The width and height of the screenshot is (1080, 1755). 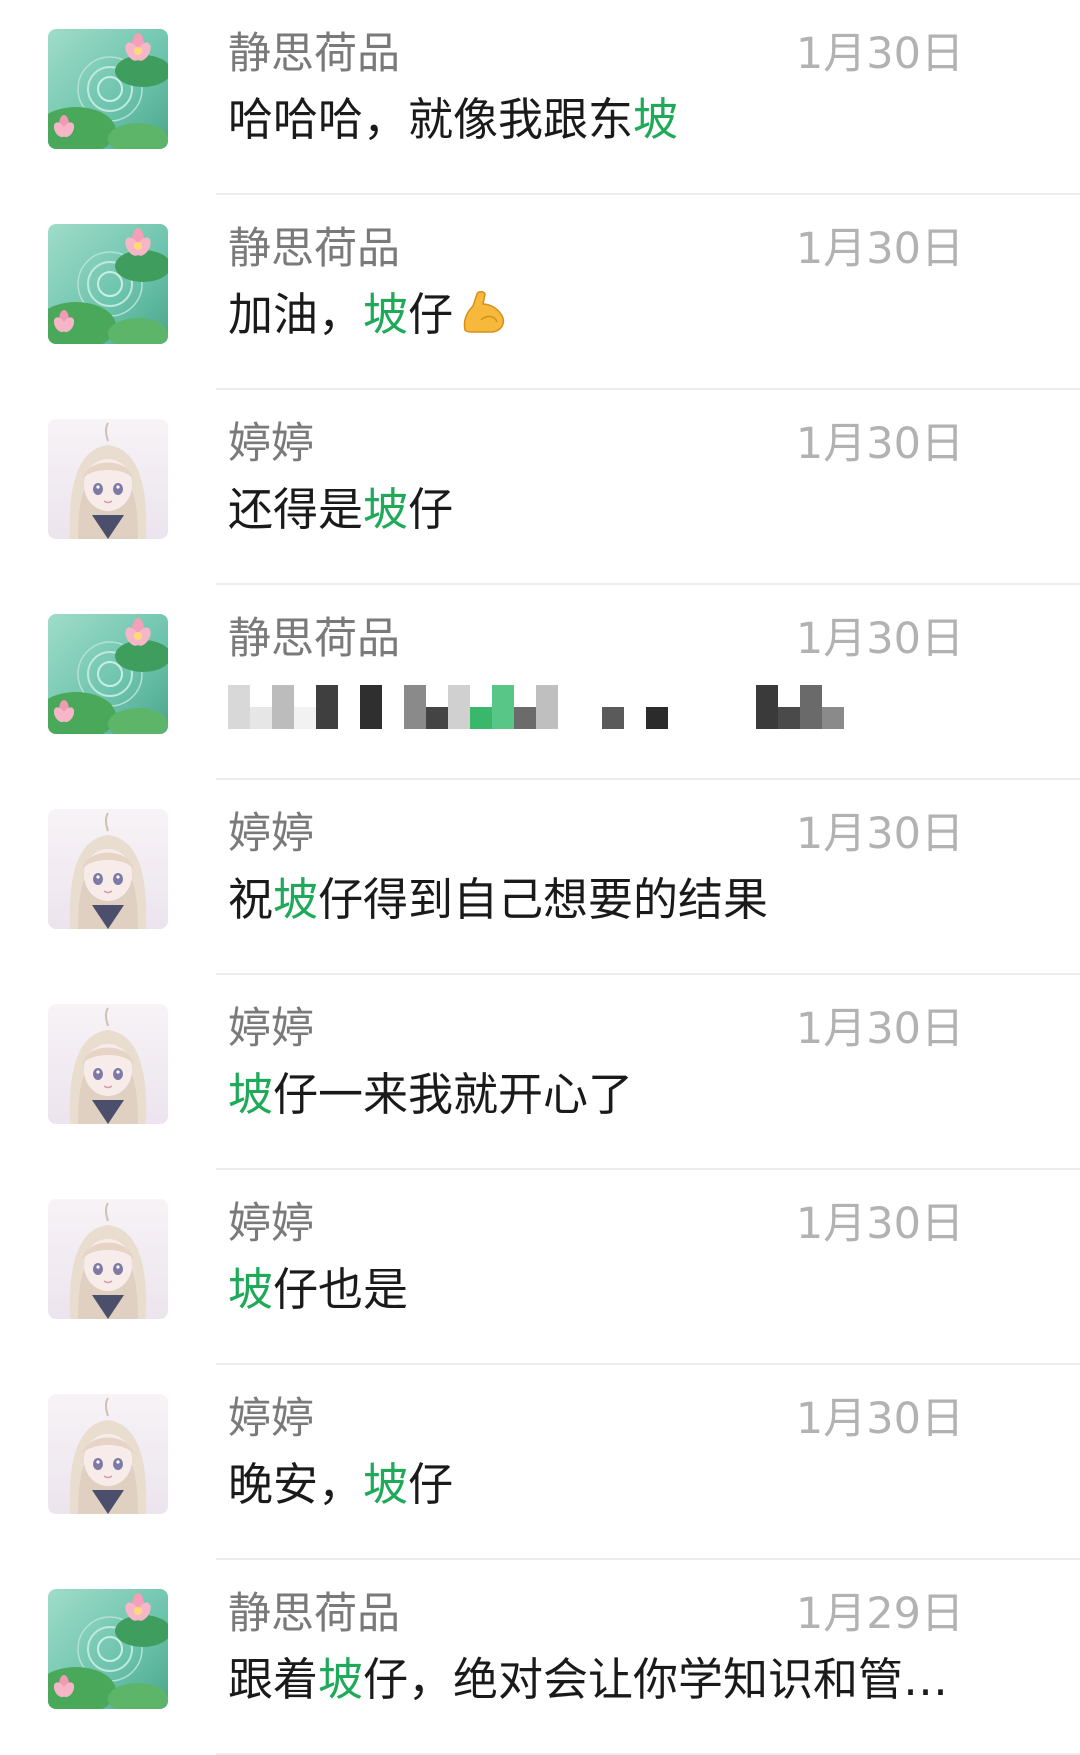 What do you see at coordinates (540, 1267) in the screenshot?
I see `chat-row: 婷婷 1月30日坡仔也是` at bounding box center [540, 1267].